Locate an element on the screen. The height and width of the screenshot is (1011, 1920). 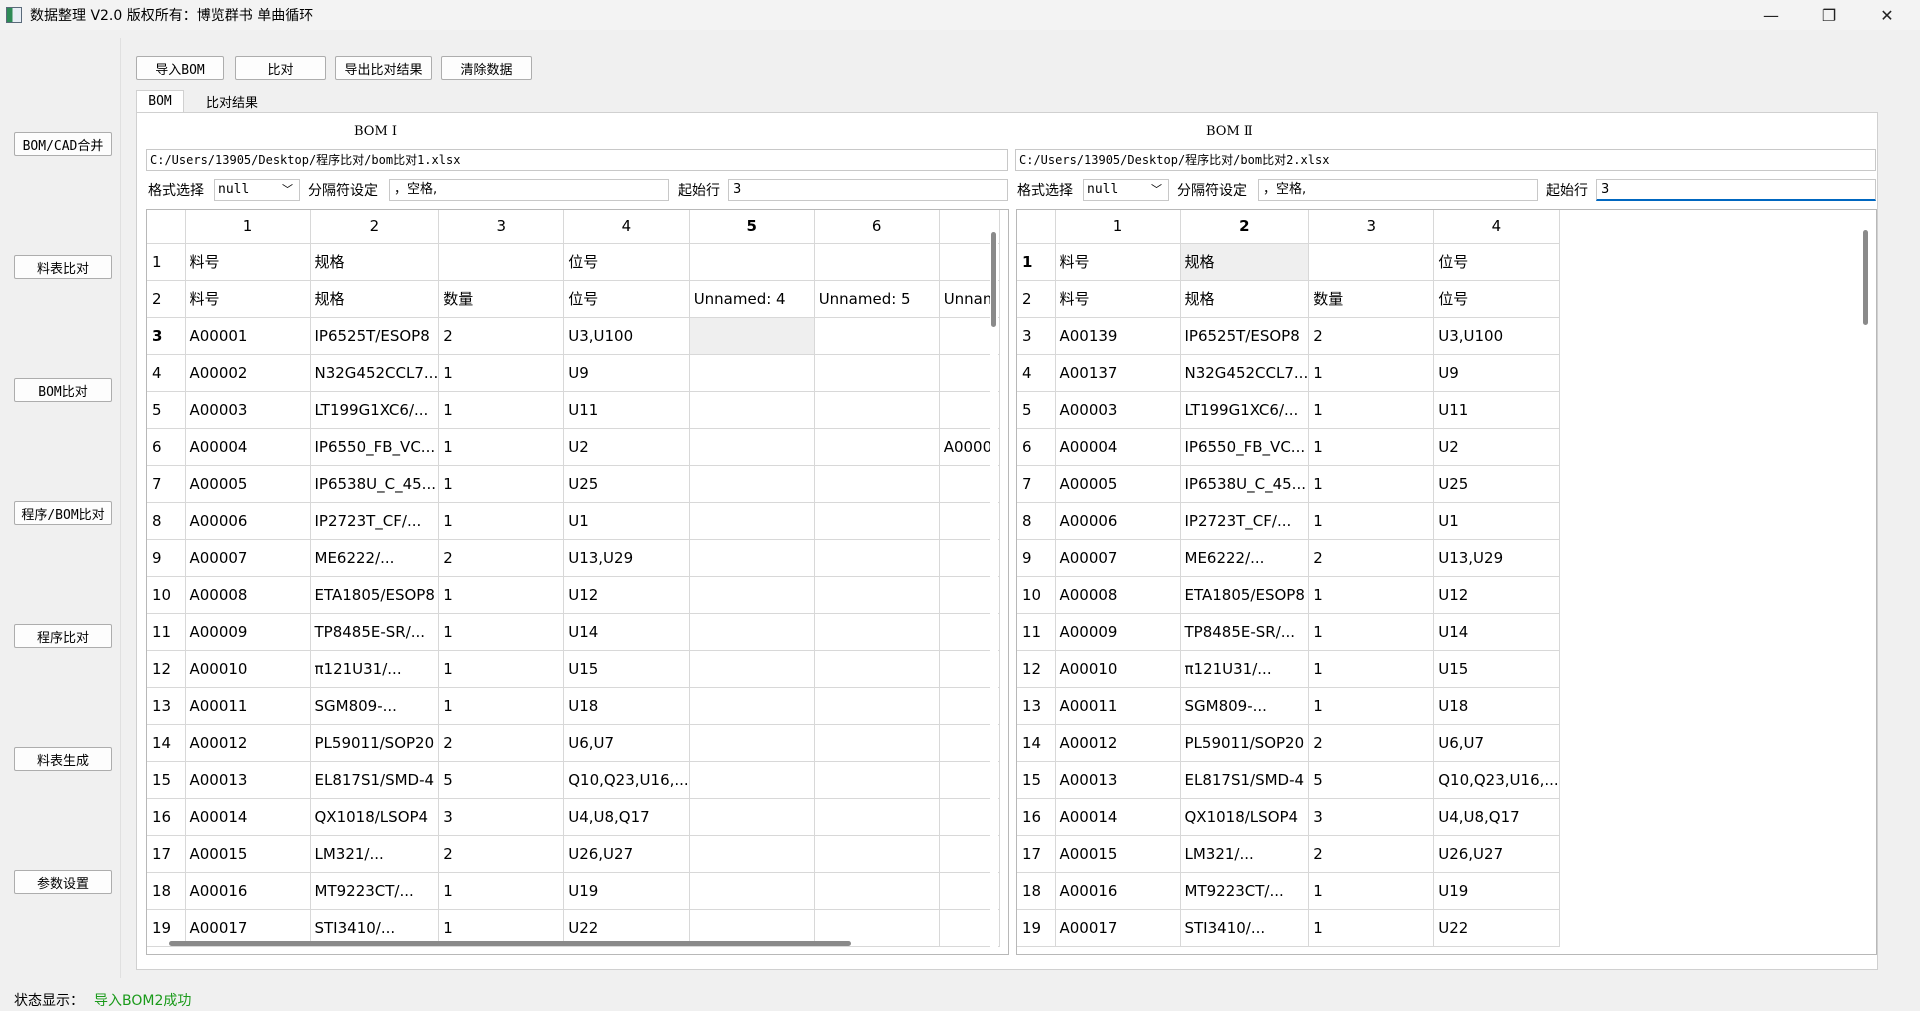
bom1-separator-field: ，空格, is located at coordinates (529, 190).